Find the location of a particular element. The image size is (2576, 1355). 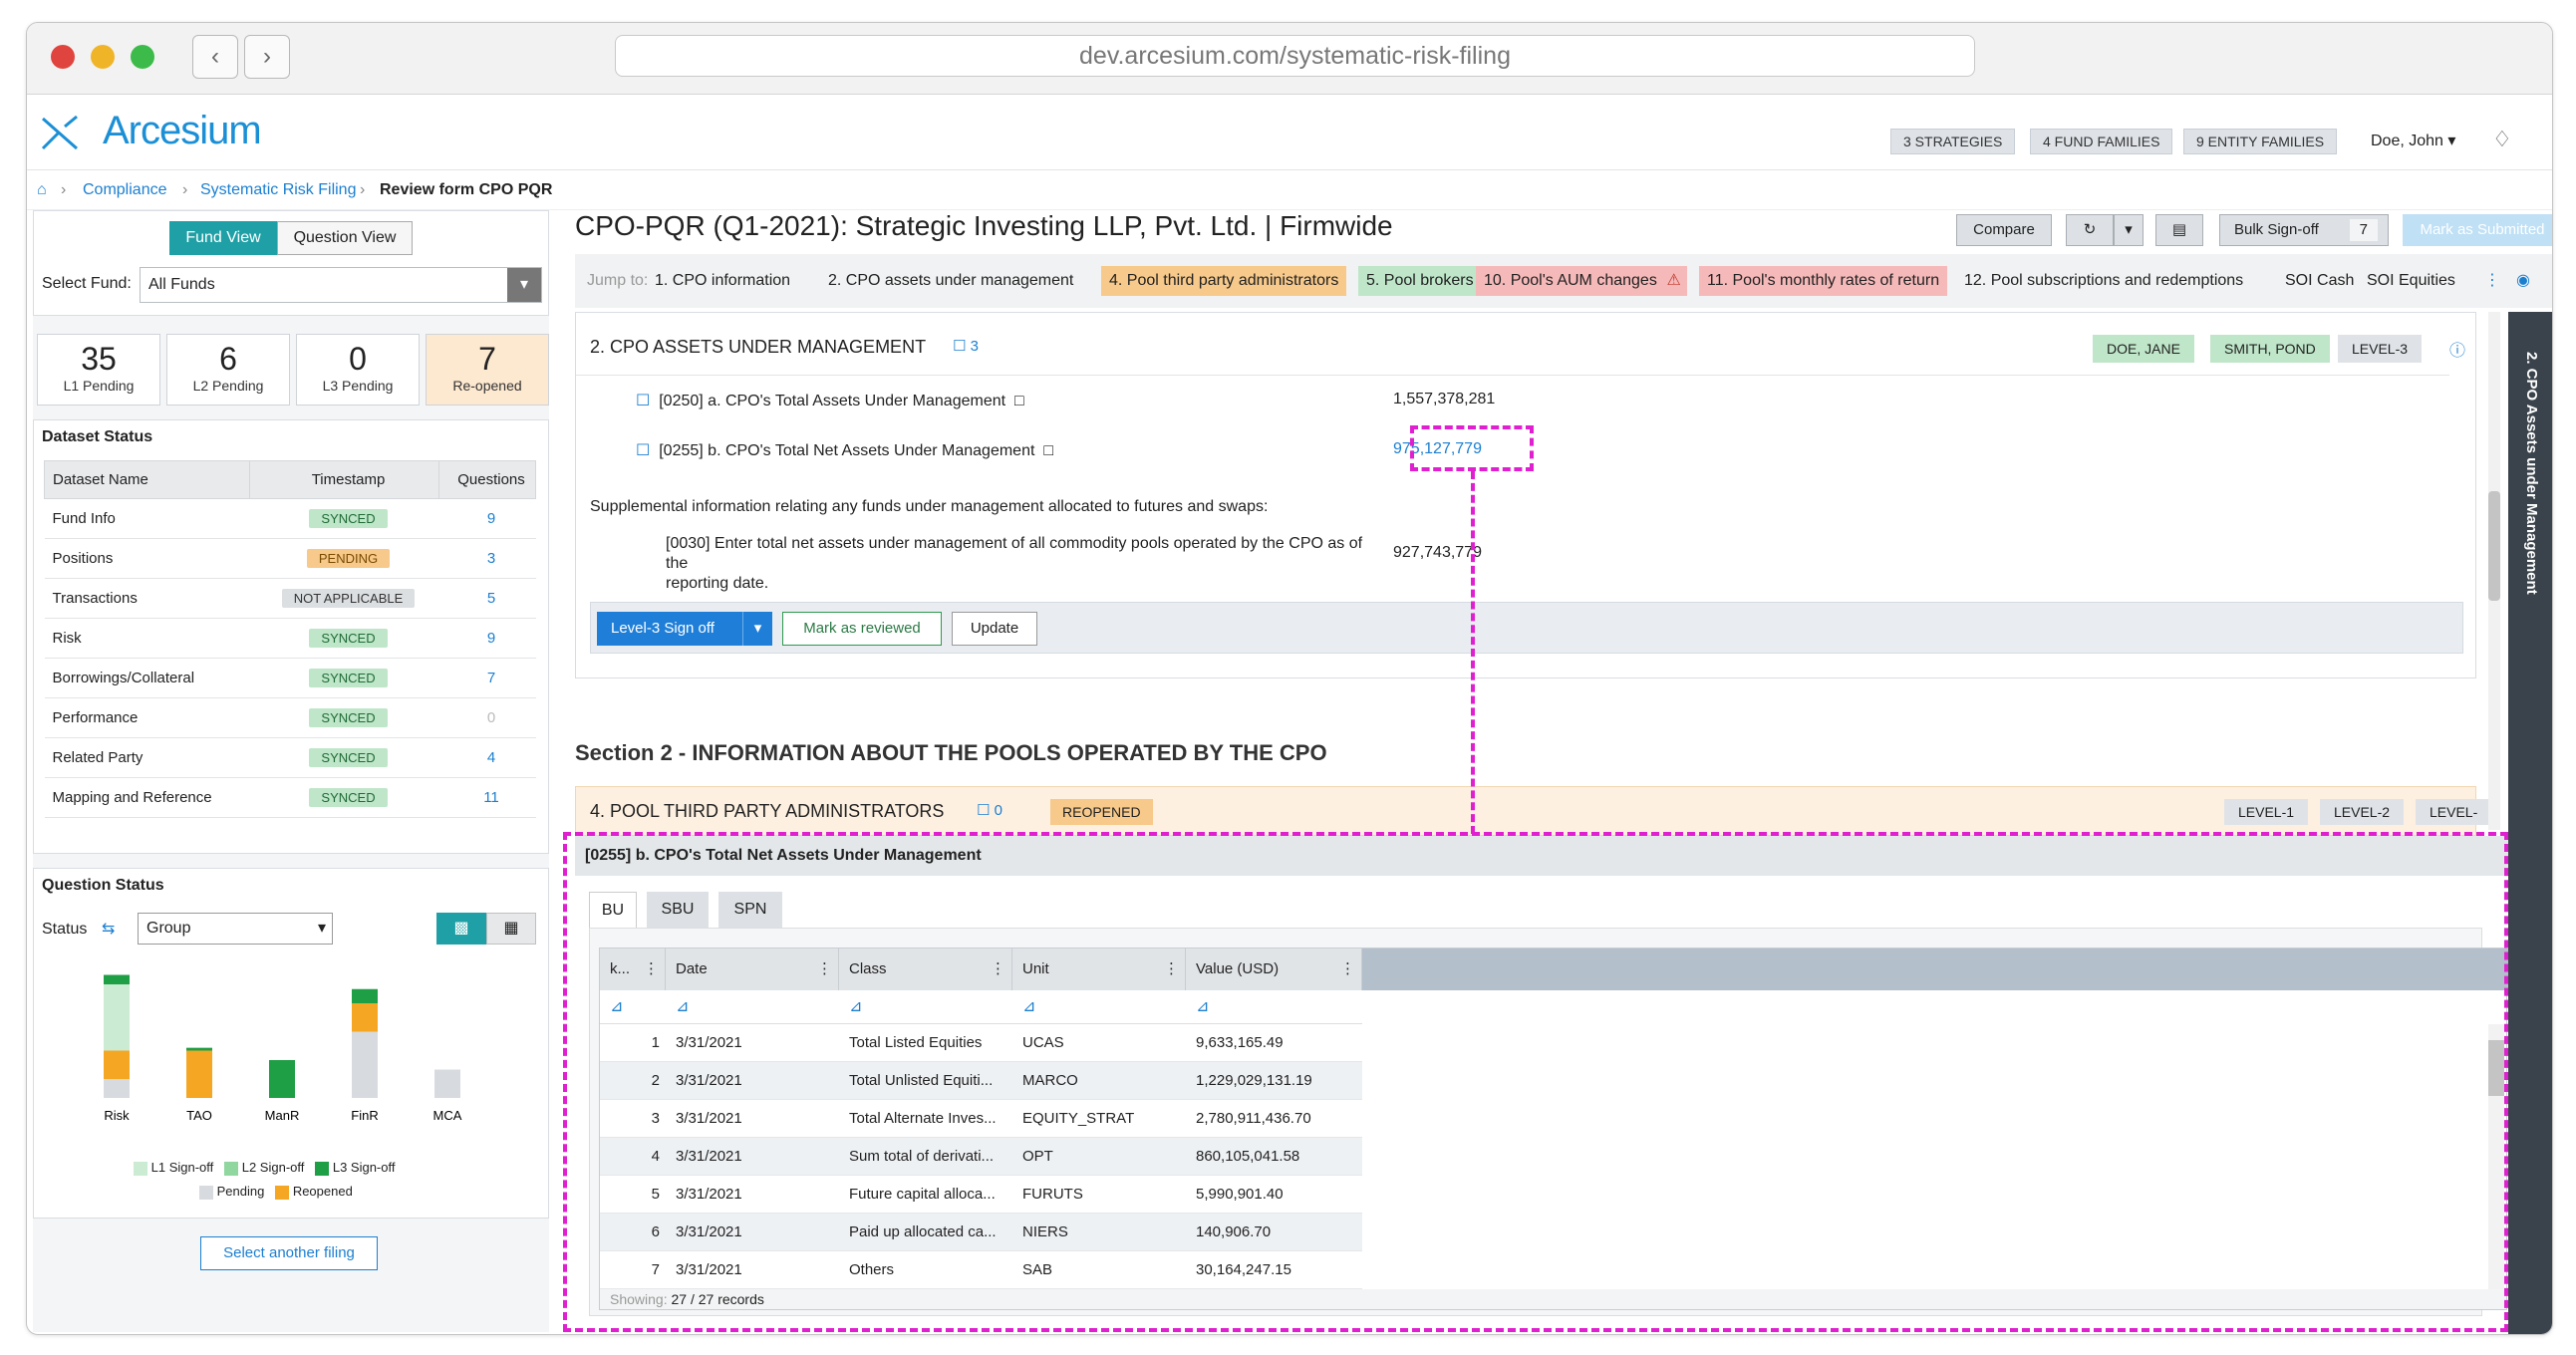

jump-pool-monthly-returns: 11. Pool's monthly rates of return is located at coordinates (1823, 281).